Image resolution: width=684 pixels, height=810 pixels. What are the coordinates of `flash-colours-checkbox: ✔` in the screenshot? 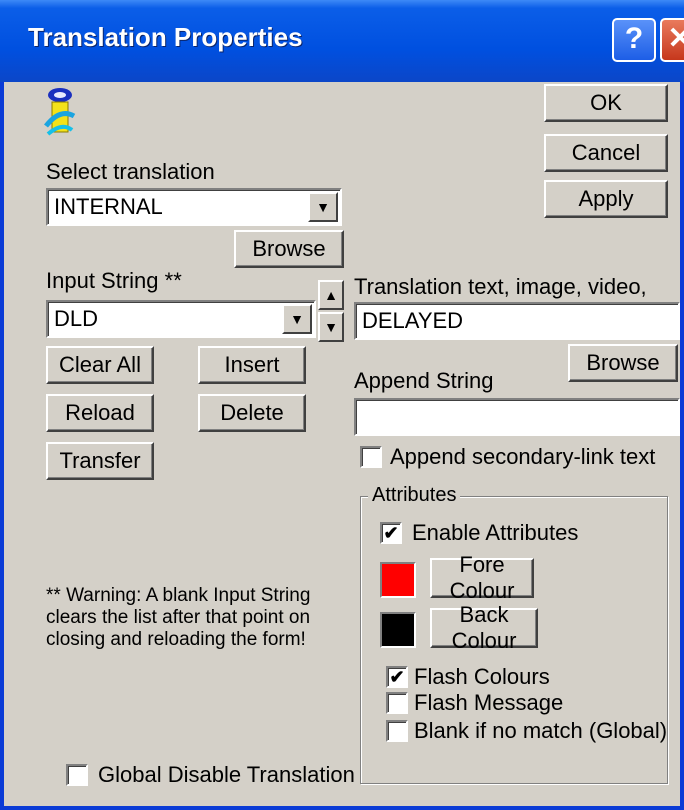 It's located at (397, 677).